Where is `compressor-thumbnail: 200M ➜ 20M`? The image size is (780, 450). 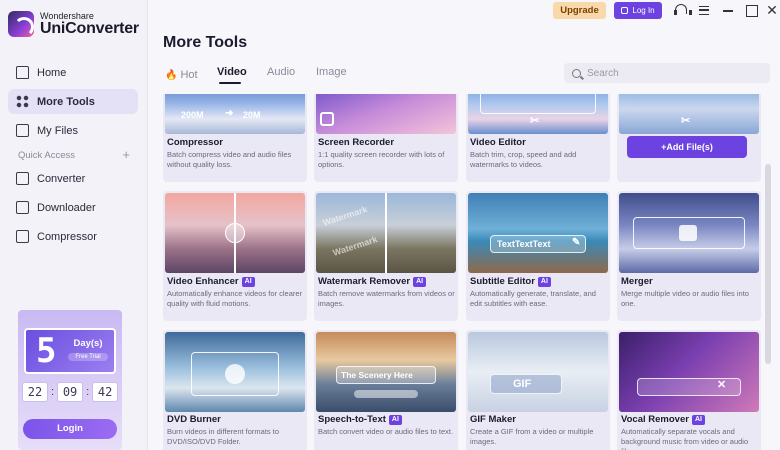 compressor-thumbnail: 200M ➜ 20M is located at coordinates (235, 114).